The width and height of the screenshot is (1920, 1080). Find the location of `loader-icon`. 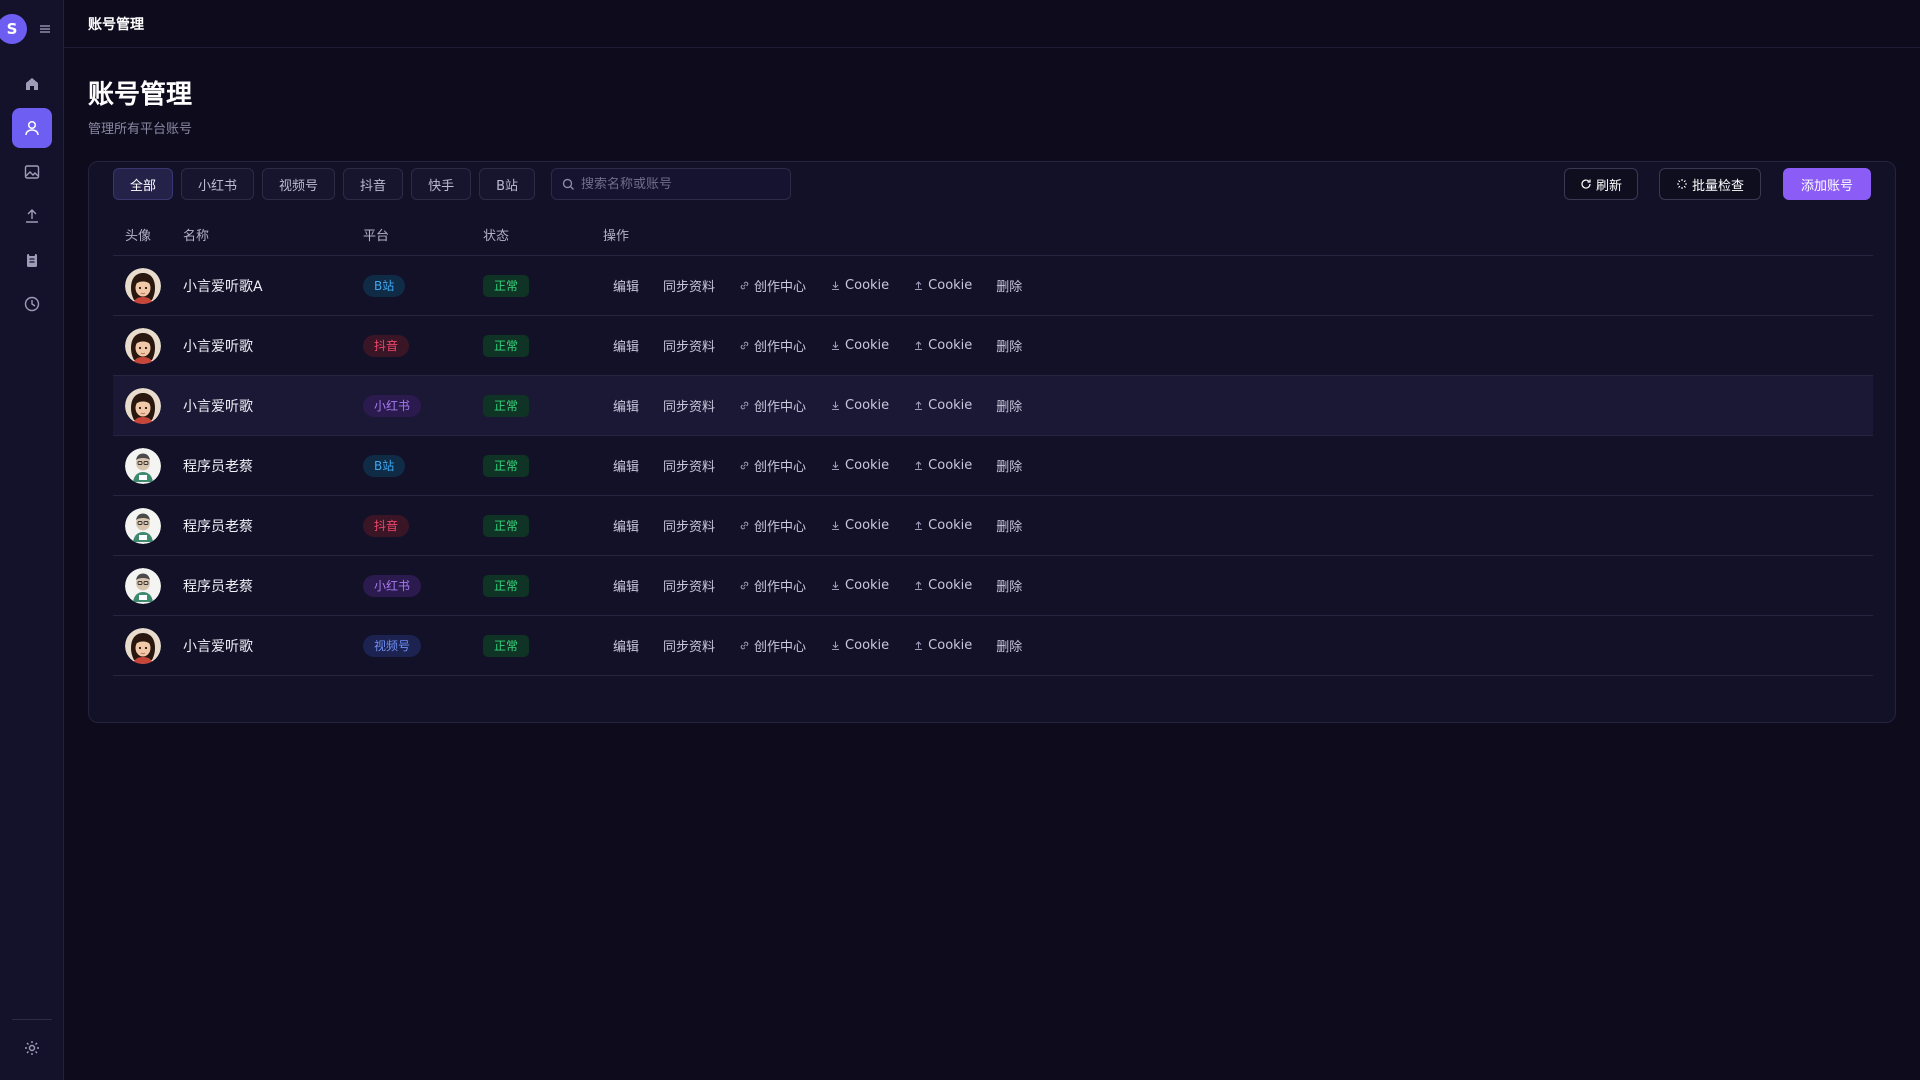

loader-icon is located at coordinates (1681, 184).